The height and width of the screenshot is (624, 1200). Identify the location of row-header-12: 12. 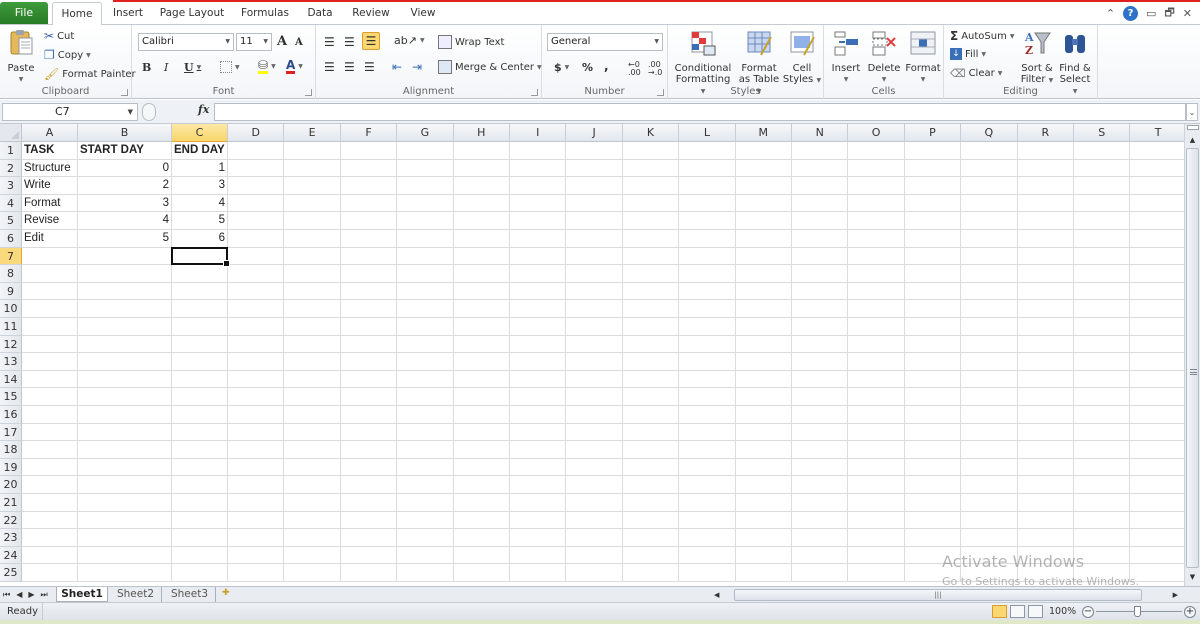
(11, 344).